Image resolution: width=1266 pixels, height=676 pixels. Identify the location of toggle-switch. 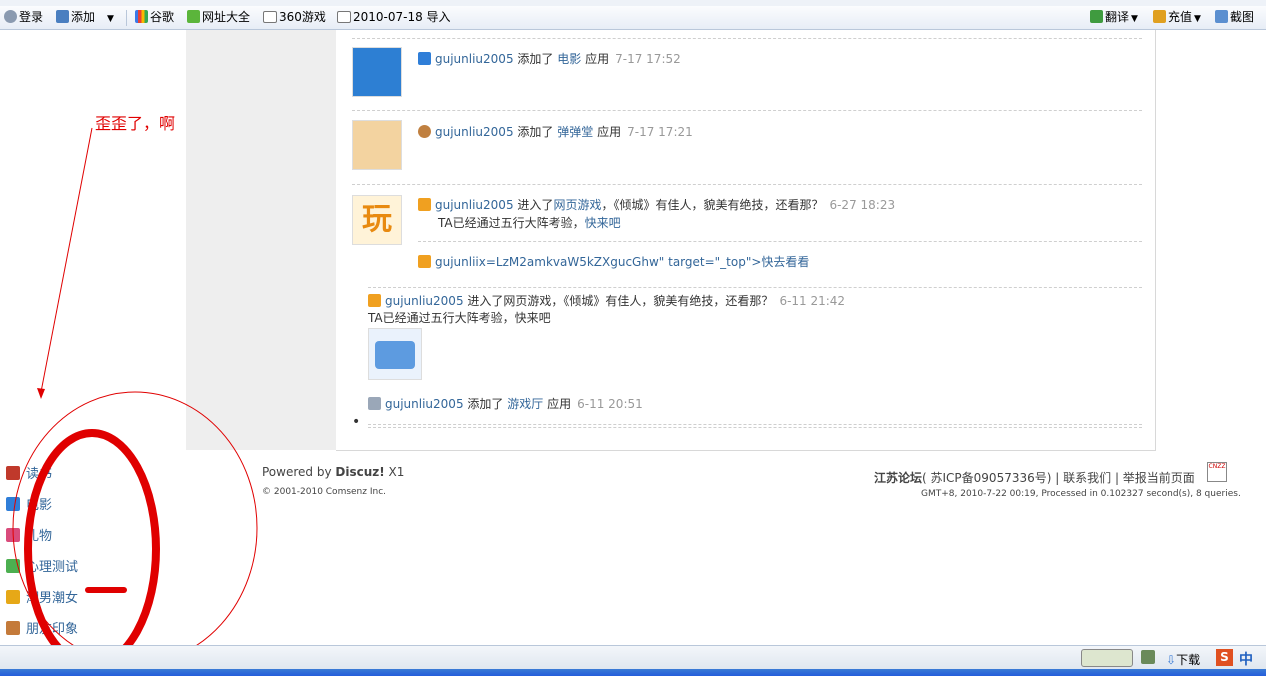
(1107, 658).